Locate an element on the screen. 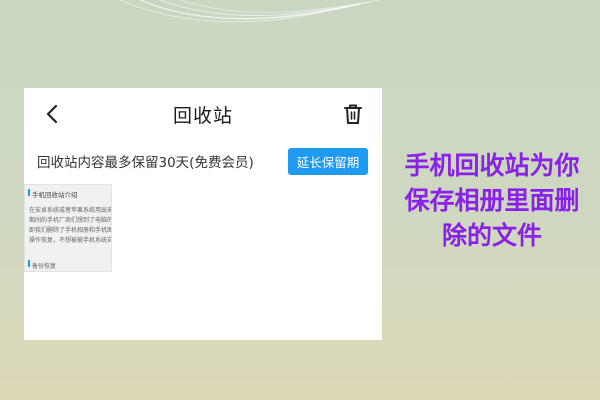  thumbnail-line: 即我们删除了手机相册和手机图片的 is located at coordinates (70, 230).